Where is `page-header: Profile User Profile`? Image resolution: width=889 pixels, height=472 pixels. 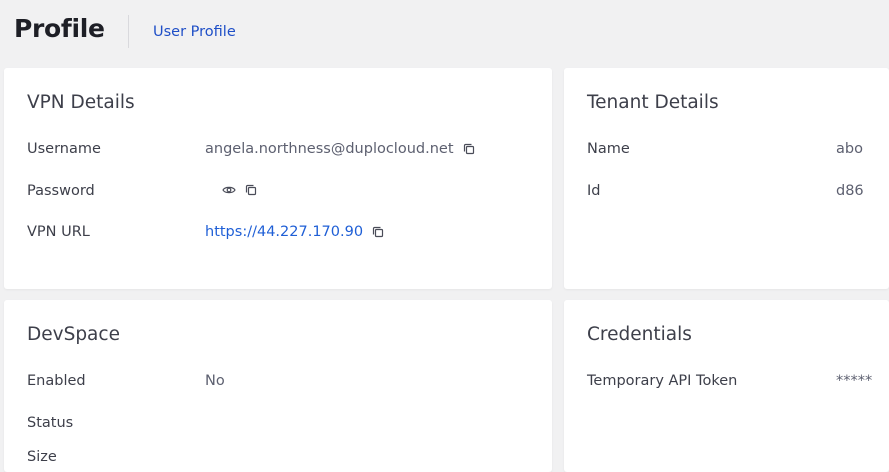
page-header: Profile User Profile is located at coordinates (444, 33).